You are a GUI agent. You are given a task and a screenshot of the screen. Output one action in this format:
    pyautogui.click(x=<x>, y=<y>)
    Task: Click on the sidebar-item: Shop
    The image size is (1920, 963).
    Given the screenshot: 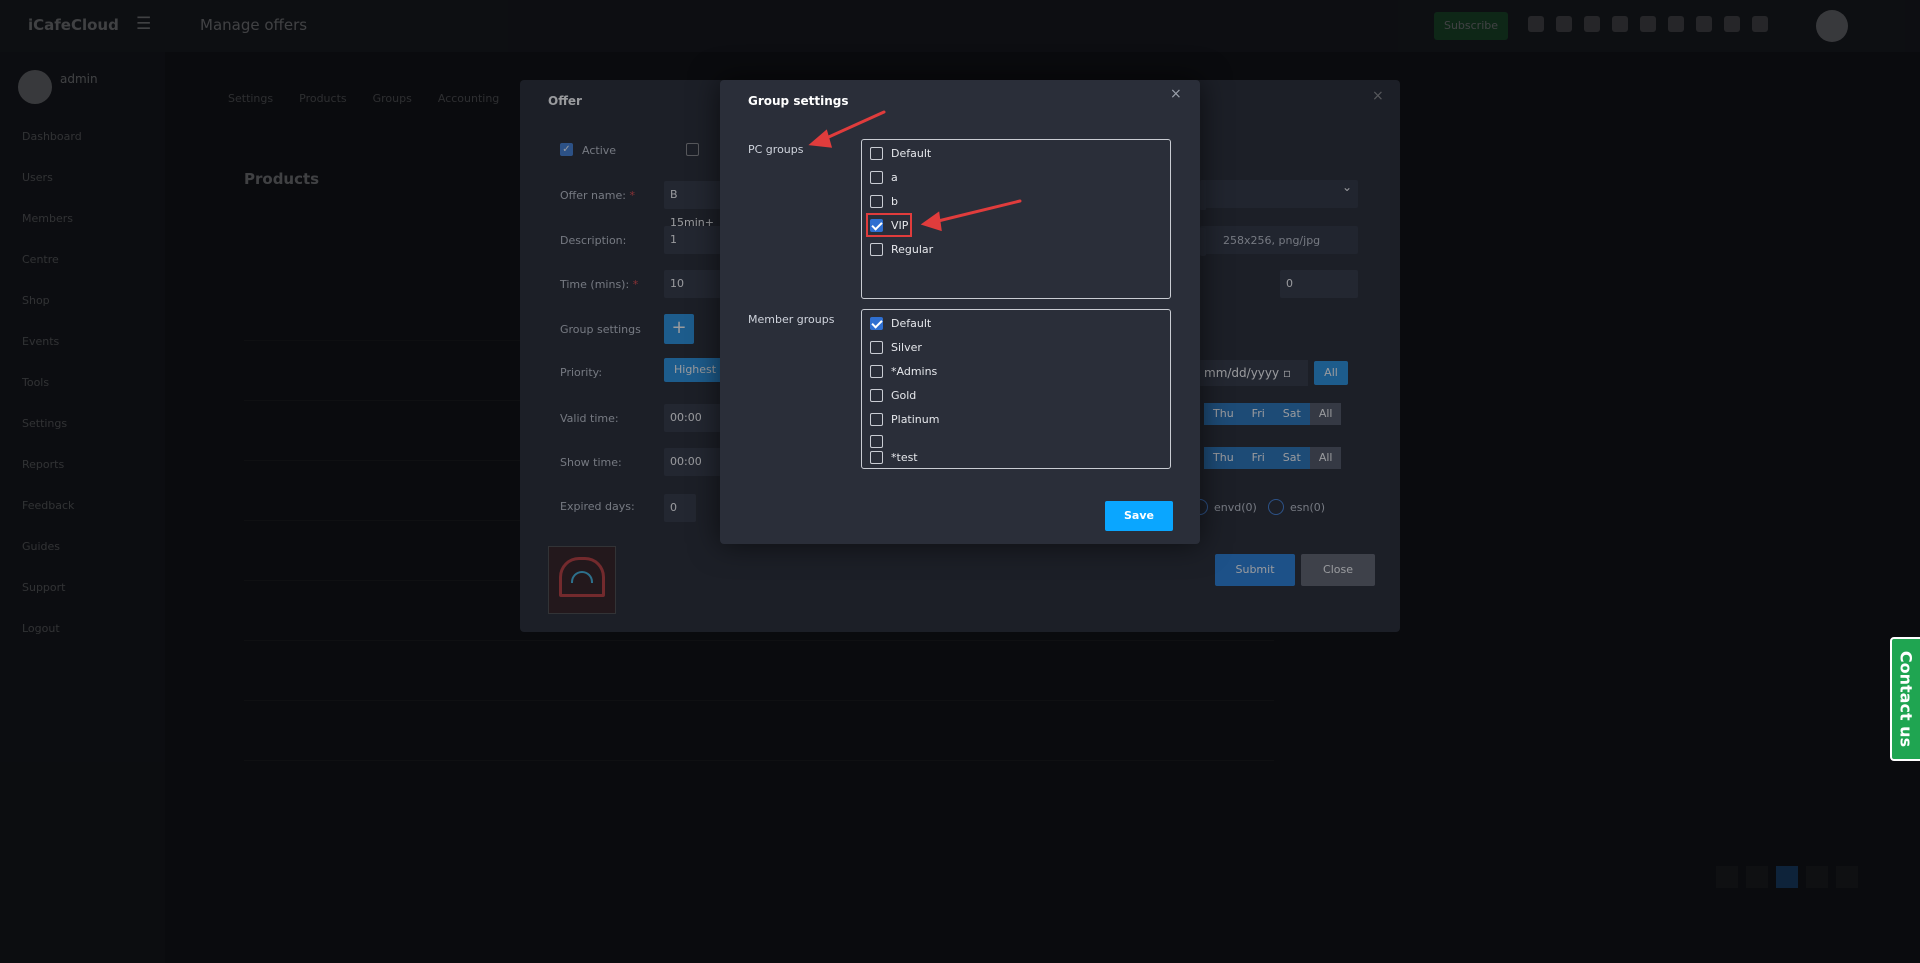 What is the action you would take?
    pyautogui.click(x=52, y=314)
    